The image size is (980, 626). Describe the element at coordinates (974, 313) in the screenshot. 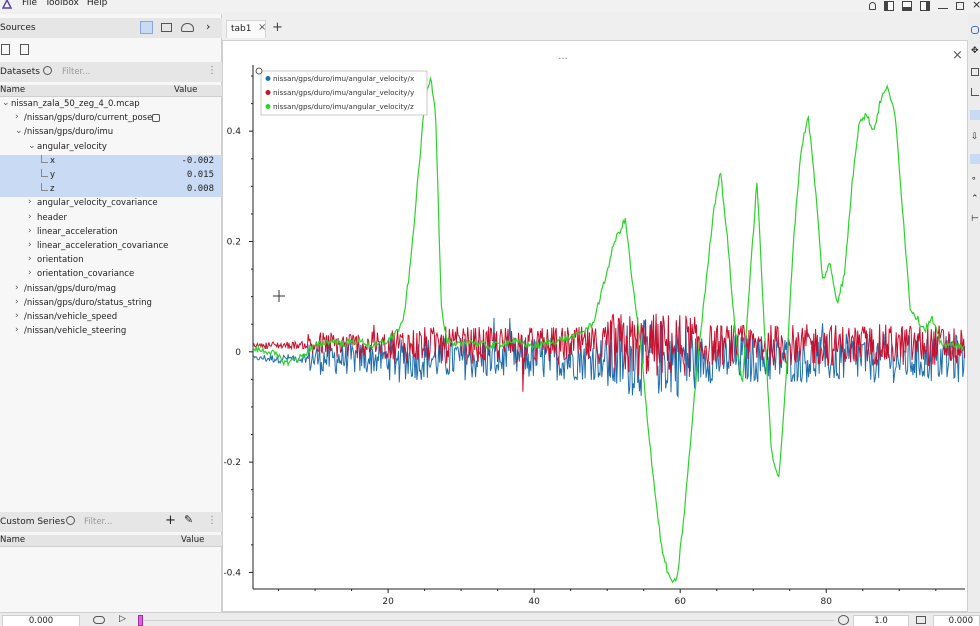

I see `right-toolbar: ✥ ⇩ ∘ ⌃ ⊢` at that location.